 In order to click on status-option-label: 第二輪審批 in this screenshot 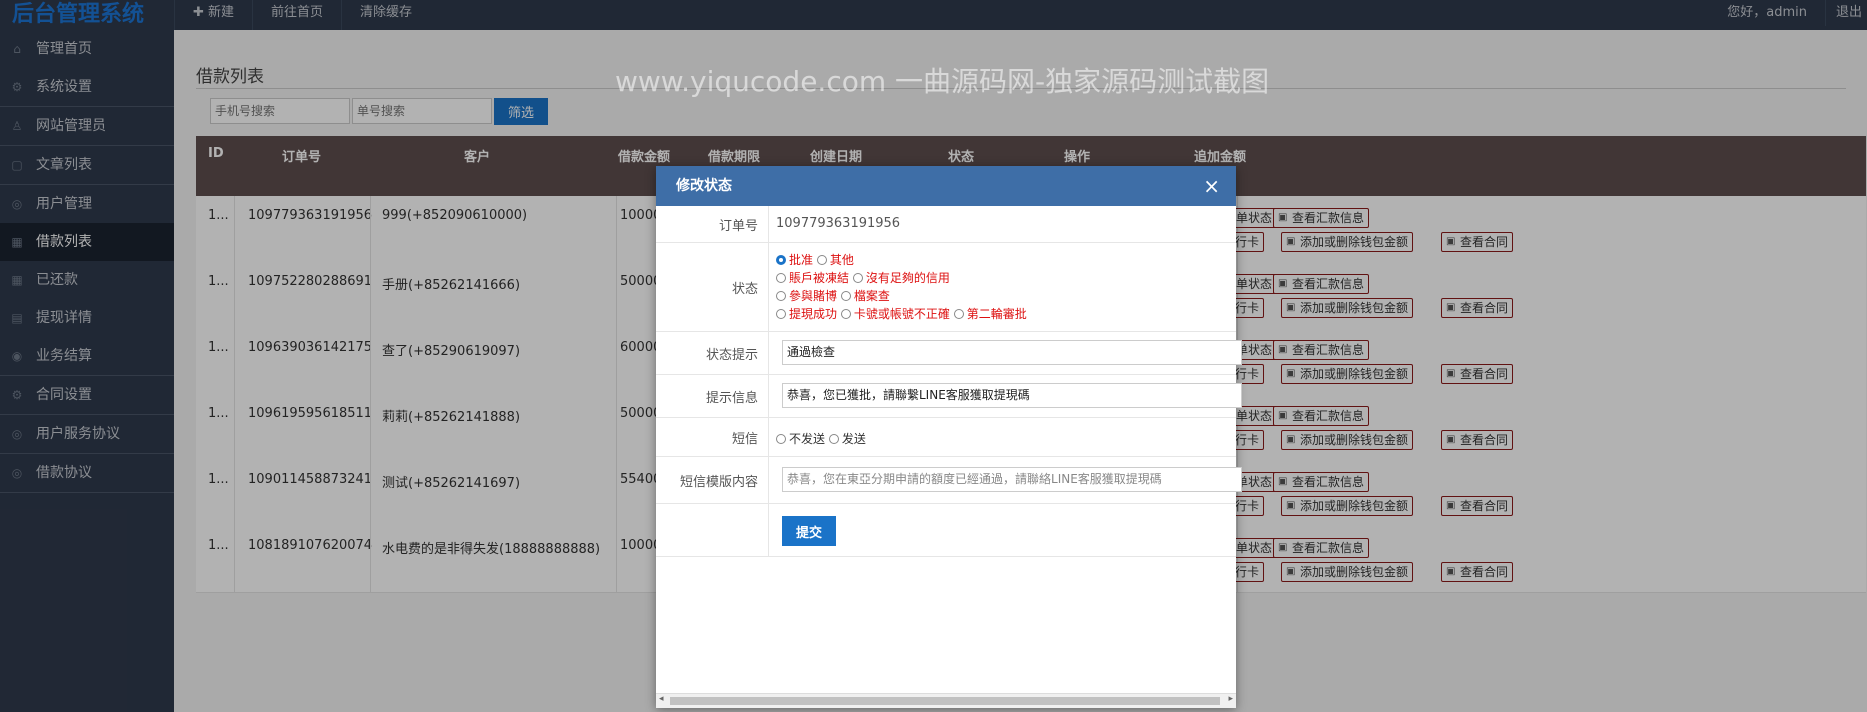, I will do `click(996, 314)`.